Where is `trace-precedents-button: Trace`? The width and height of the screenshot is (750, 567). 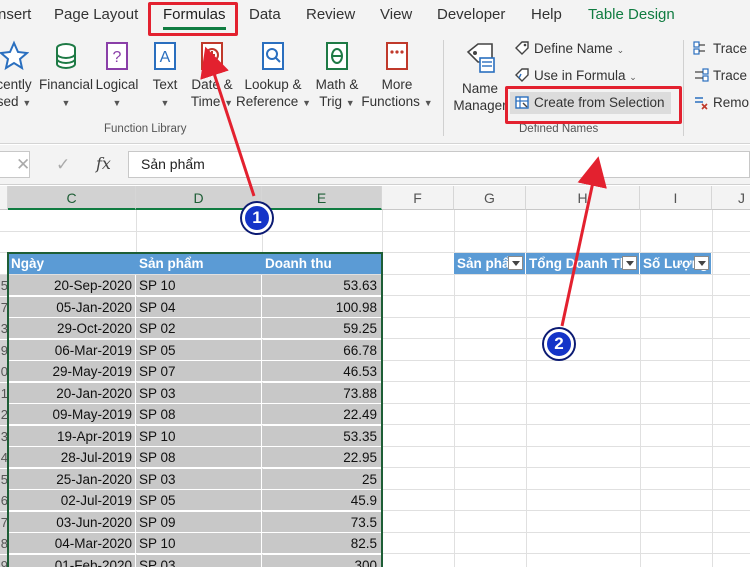 trace-precedents-button: Trace is located at coordinates (720, 49).